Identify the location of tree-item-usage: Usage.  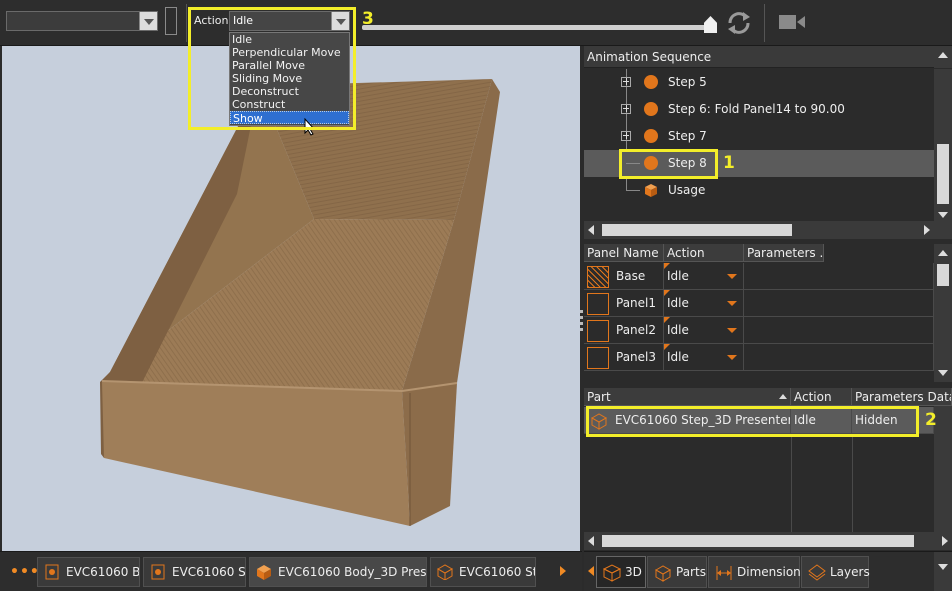
(759, 190).